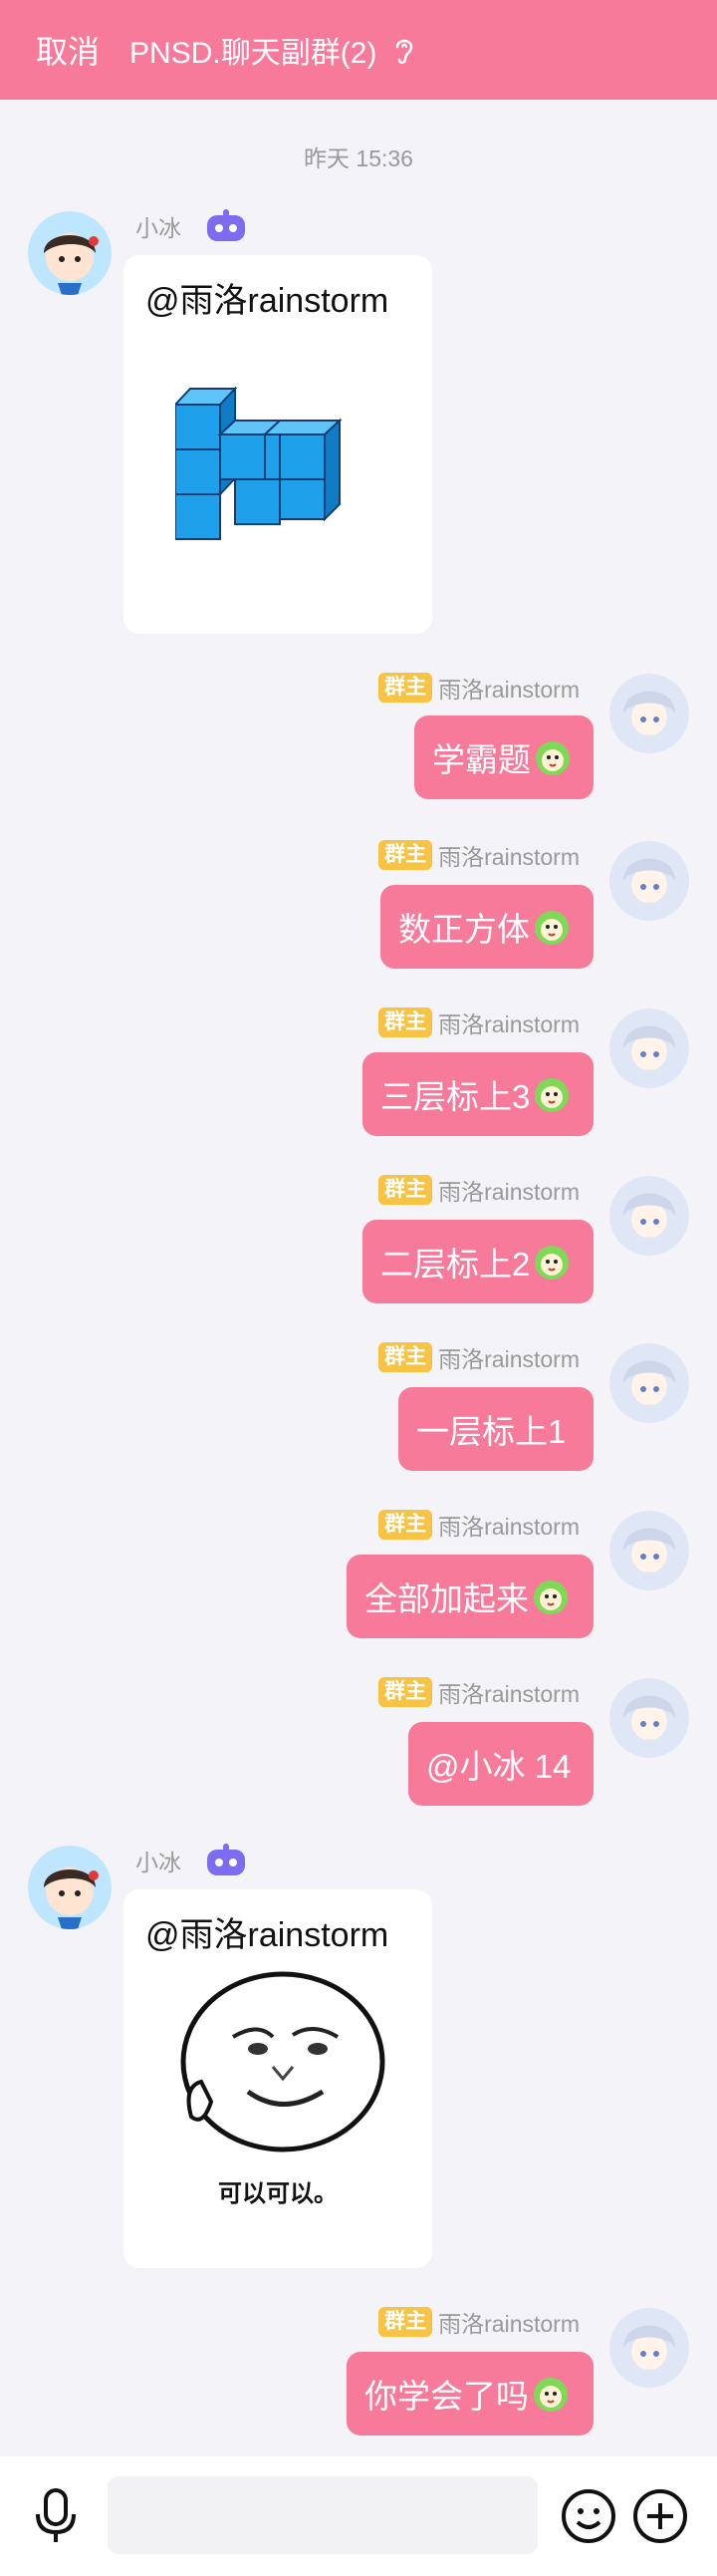  I want to click on message-text: 一层标上1, so click(491, 1431).